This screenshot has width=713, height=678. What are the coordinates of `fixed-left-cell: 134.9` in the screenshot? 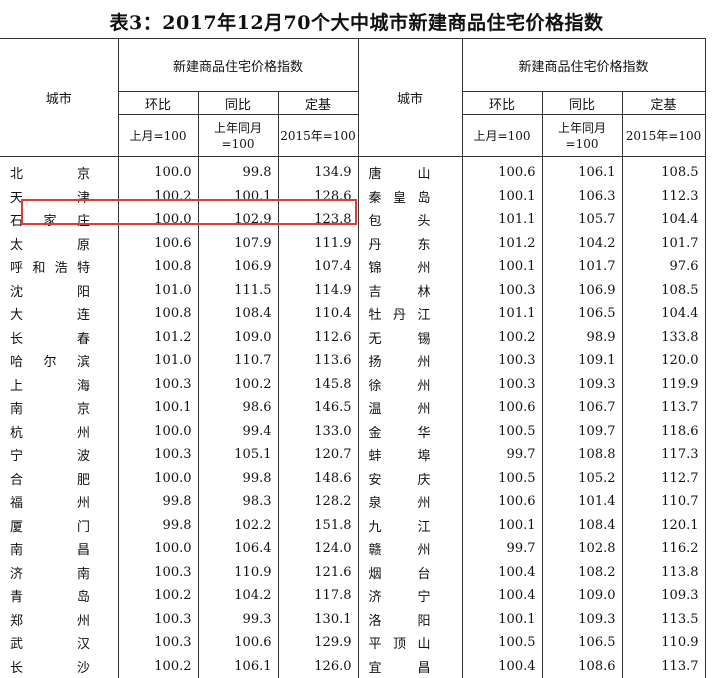 It's located at (318, 171).